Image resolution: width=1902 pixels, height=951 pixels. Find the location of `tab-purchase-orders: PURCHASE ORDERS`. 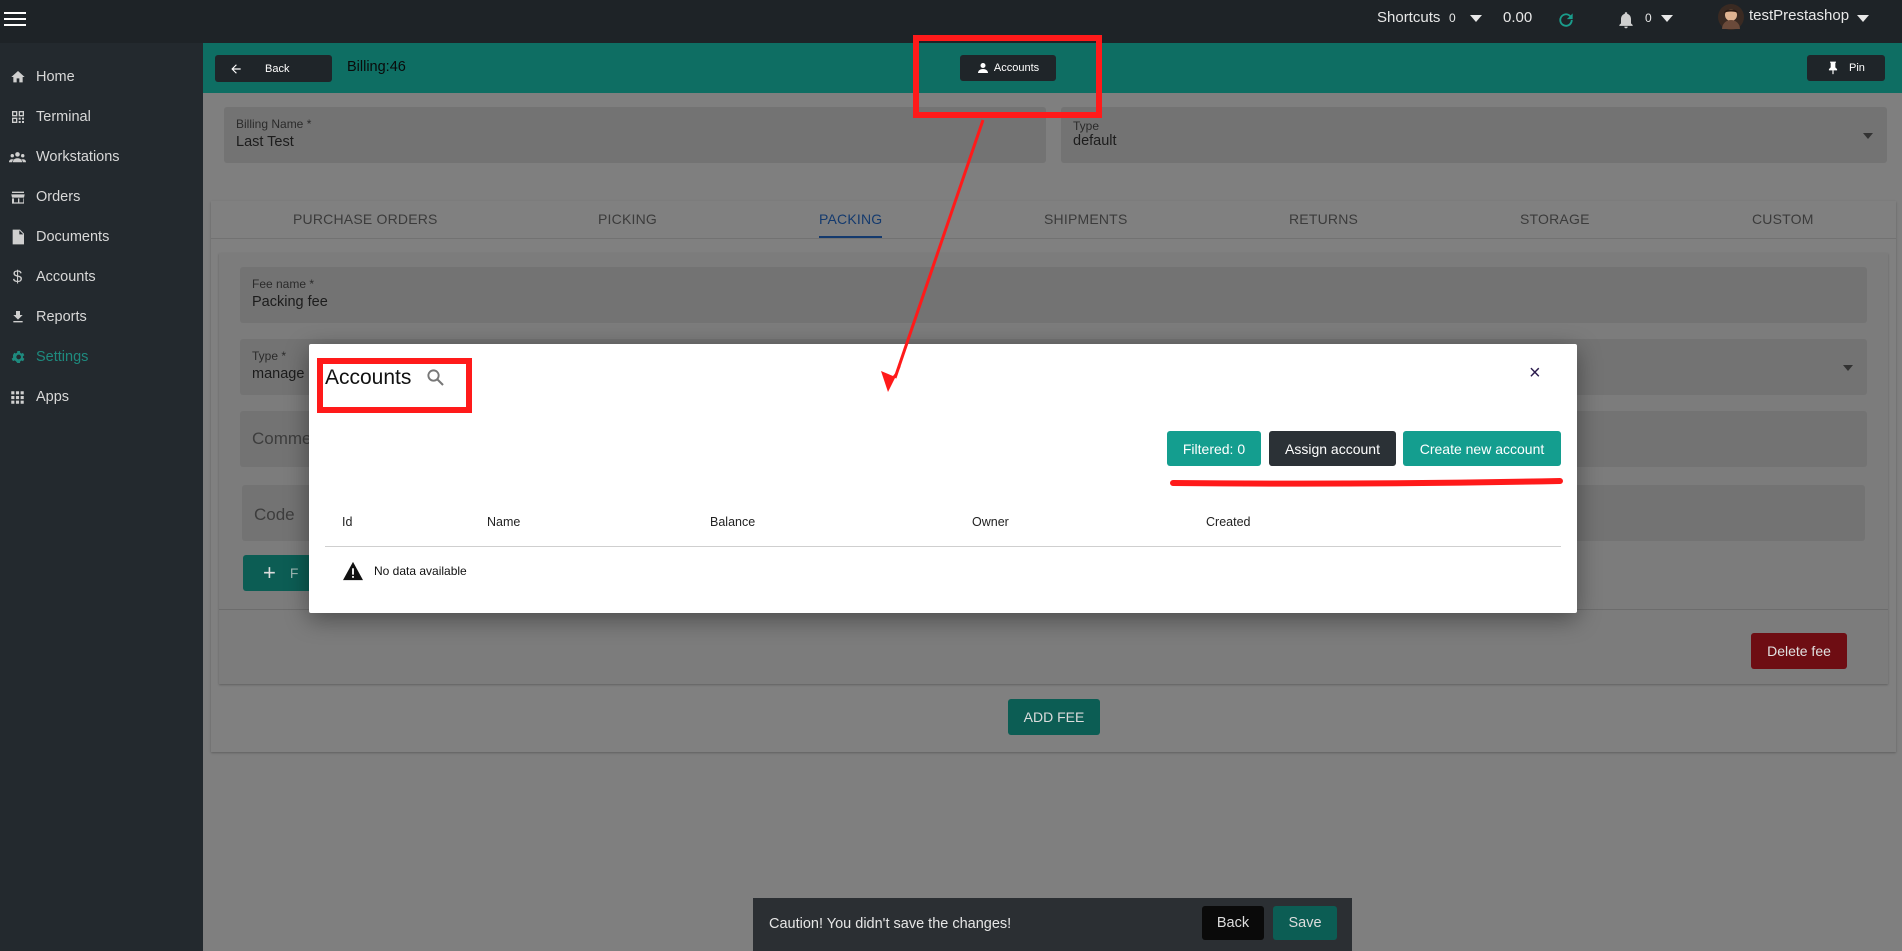

tab-purchase-orders: PURCHASE ORDERS is located at coordinates (365, 219).